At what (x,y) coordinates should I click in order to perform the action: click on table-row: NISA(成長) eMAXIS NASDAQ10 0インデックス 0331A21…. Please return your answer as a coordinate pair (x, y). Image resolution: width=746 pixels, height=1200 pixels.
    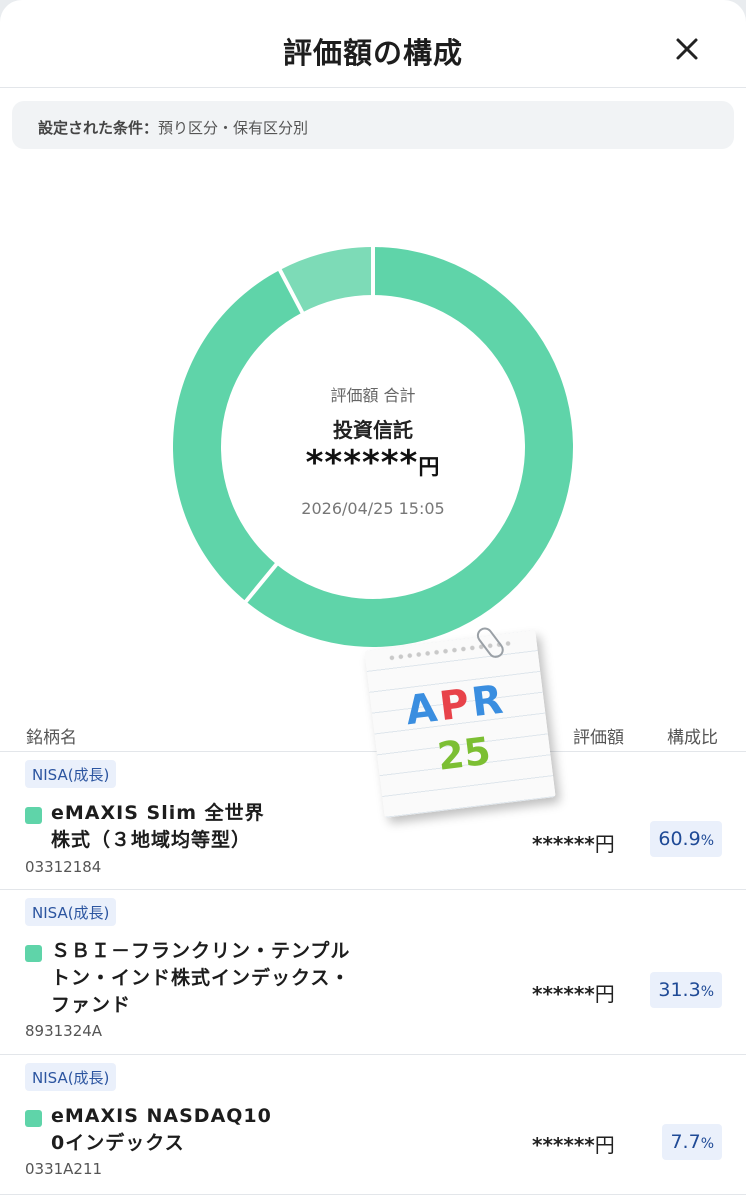
    Looking at the image, I should click on (373, 1125).